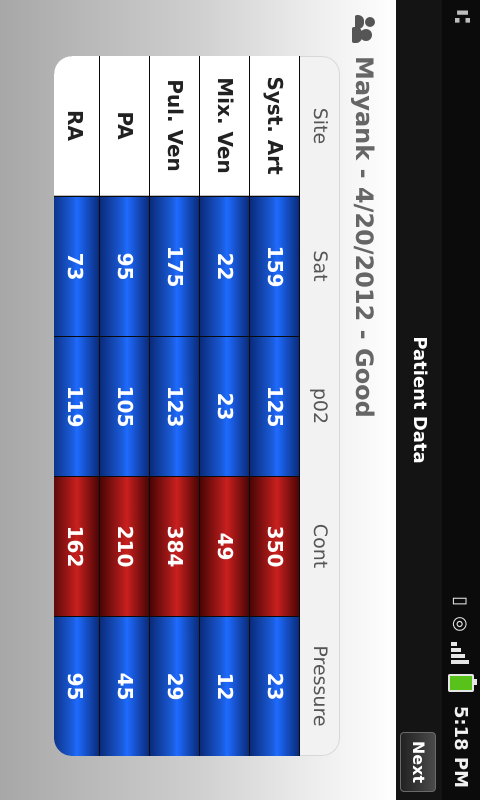 This screenshot has height=800, width=480. I want to click on patient-header-row: Mayank - 4/20/2012 - Good, so click(364, 216).